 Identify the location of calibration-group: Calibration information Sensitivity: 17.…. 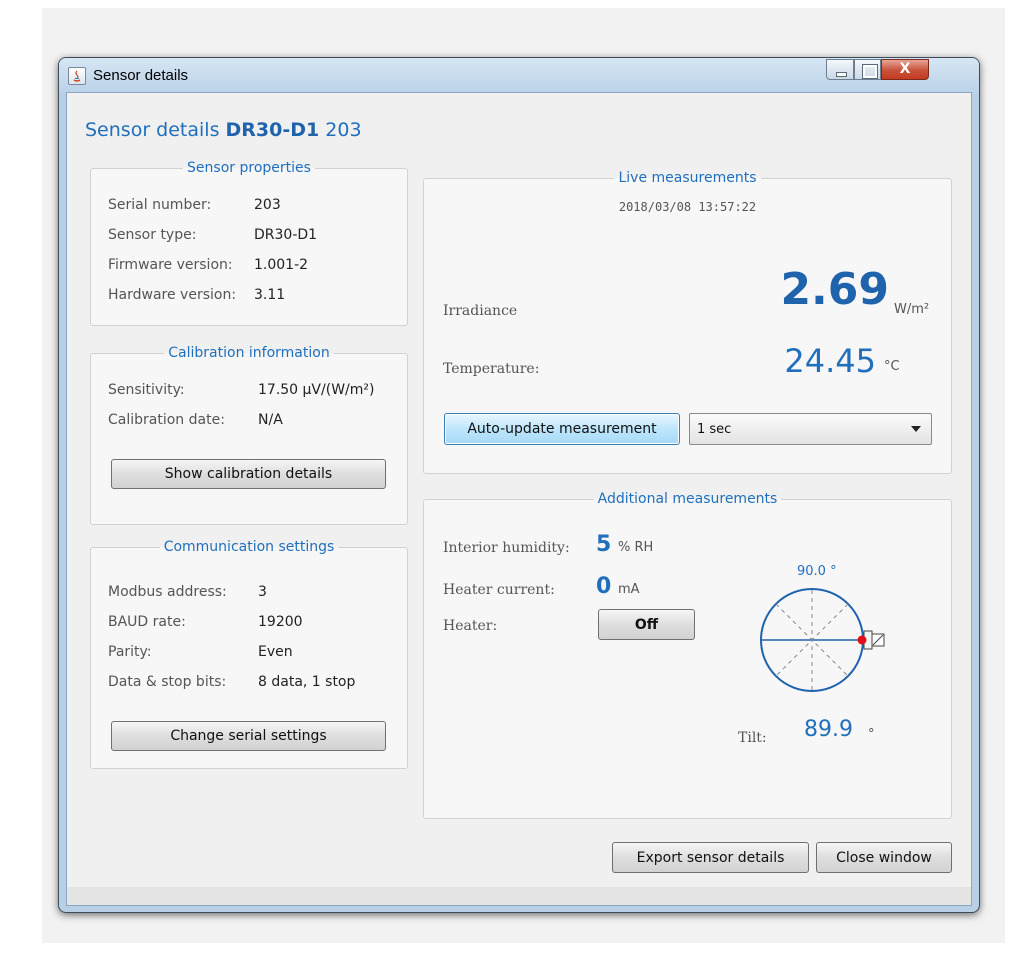
(249, 435).